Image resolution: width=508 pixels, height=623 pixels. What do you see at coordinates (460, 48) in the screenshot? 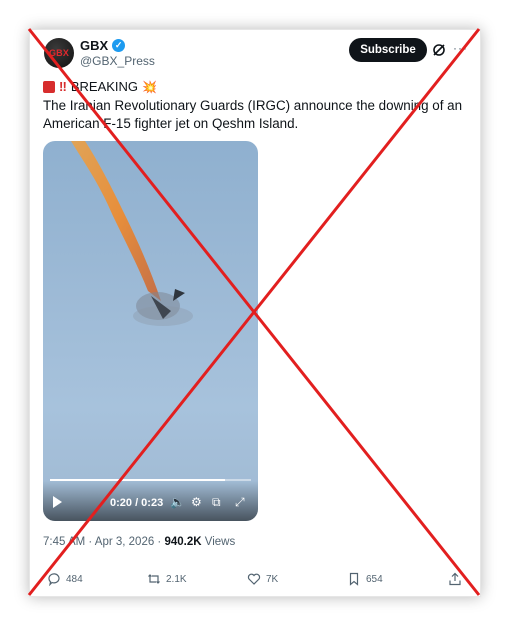
I see `more-icon: ···` at bounding box center [460, 48].